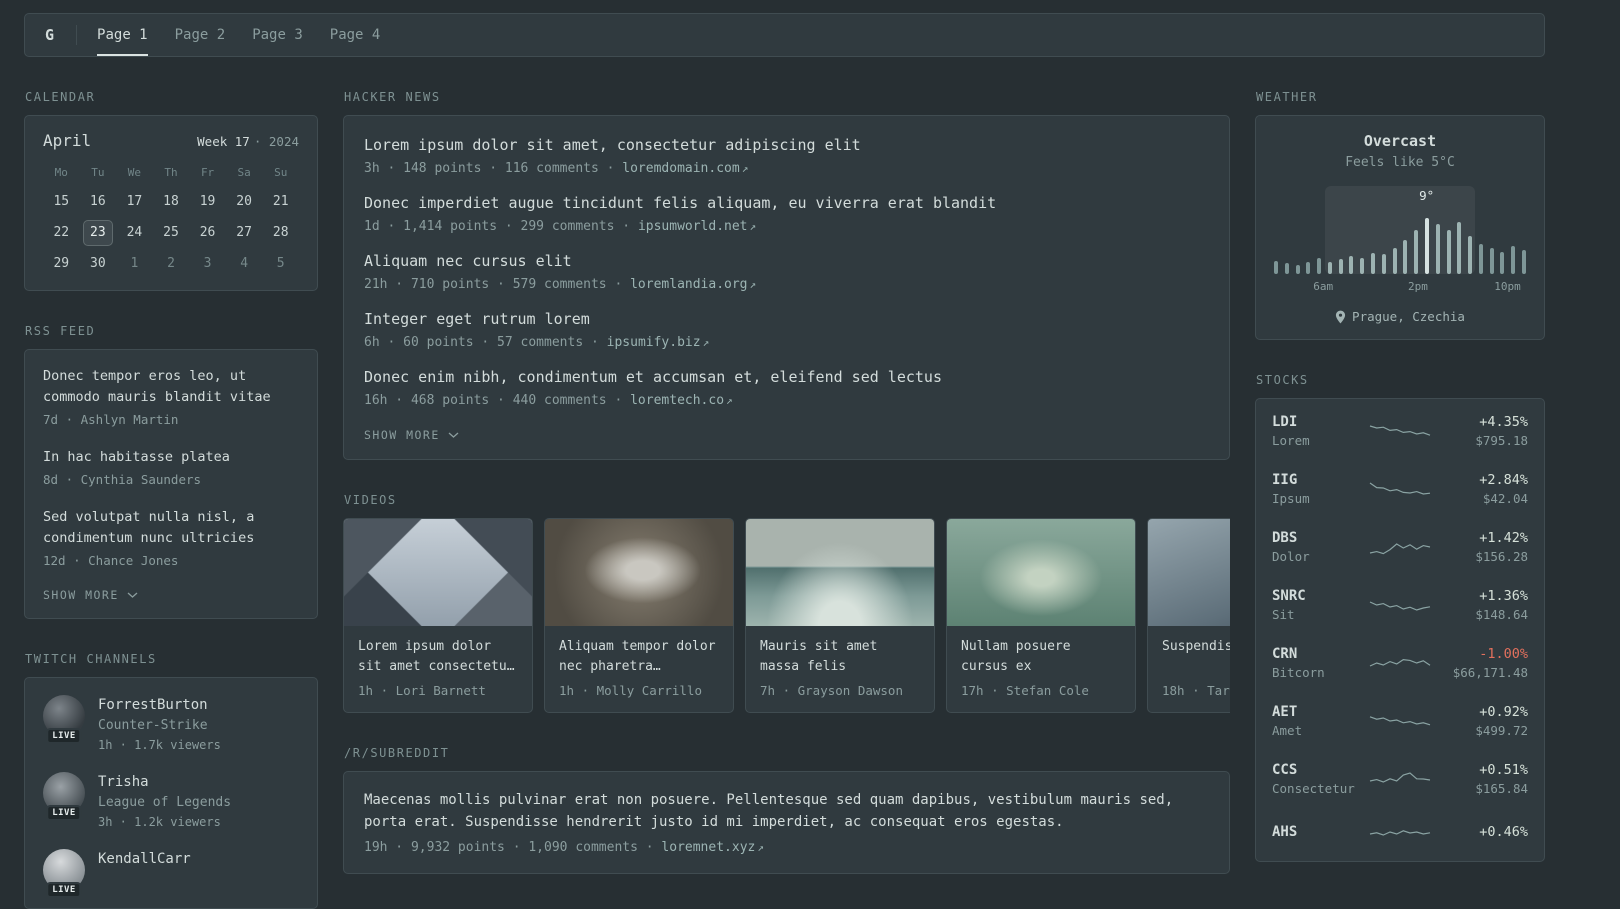 The width and height of the screenshot is (1620, 909). What do you see at coordinates (144, 859) in the screenshot?
I see `channel-name: KendallCarr` at bounding box center [144, 859].